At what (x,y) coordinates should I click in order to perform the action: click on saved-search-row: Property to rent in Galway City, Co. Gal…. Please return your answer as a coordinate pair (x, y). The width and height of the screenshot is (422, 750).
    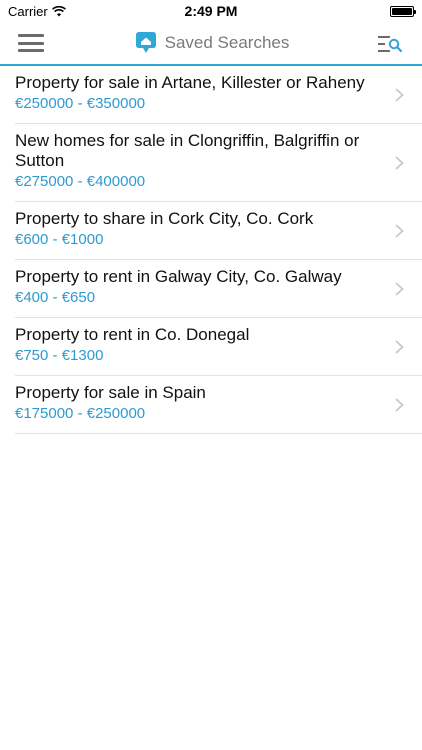
    Looking at the image, I should click on (218, 289).